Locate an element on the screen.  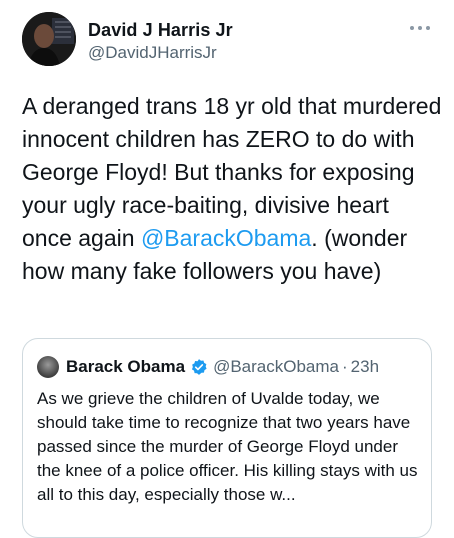
quote-header: Barack Obama @BarackObama · 23h is located at coordinates (208, 367).